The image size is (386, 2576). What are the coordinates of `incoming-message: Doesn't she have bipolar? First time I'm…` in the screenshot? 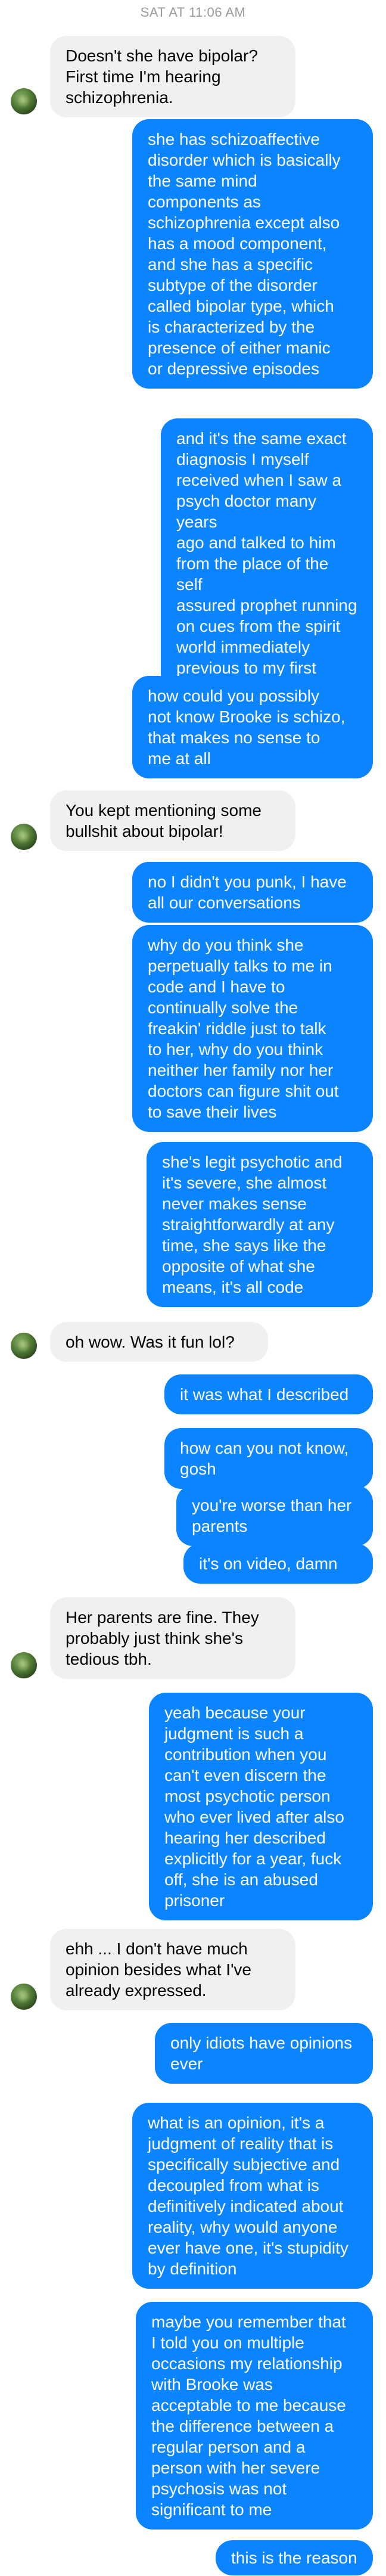 It's located at (172, 76).